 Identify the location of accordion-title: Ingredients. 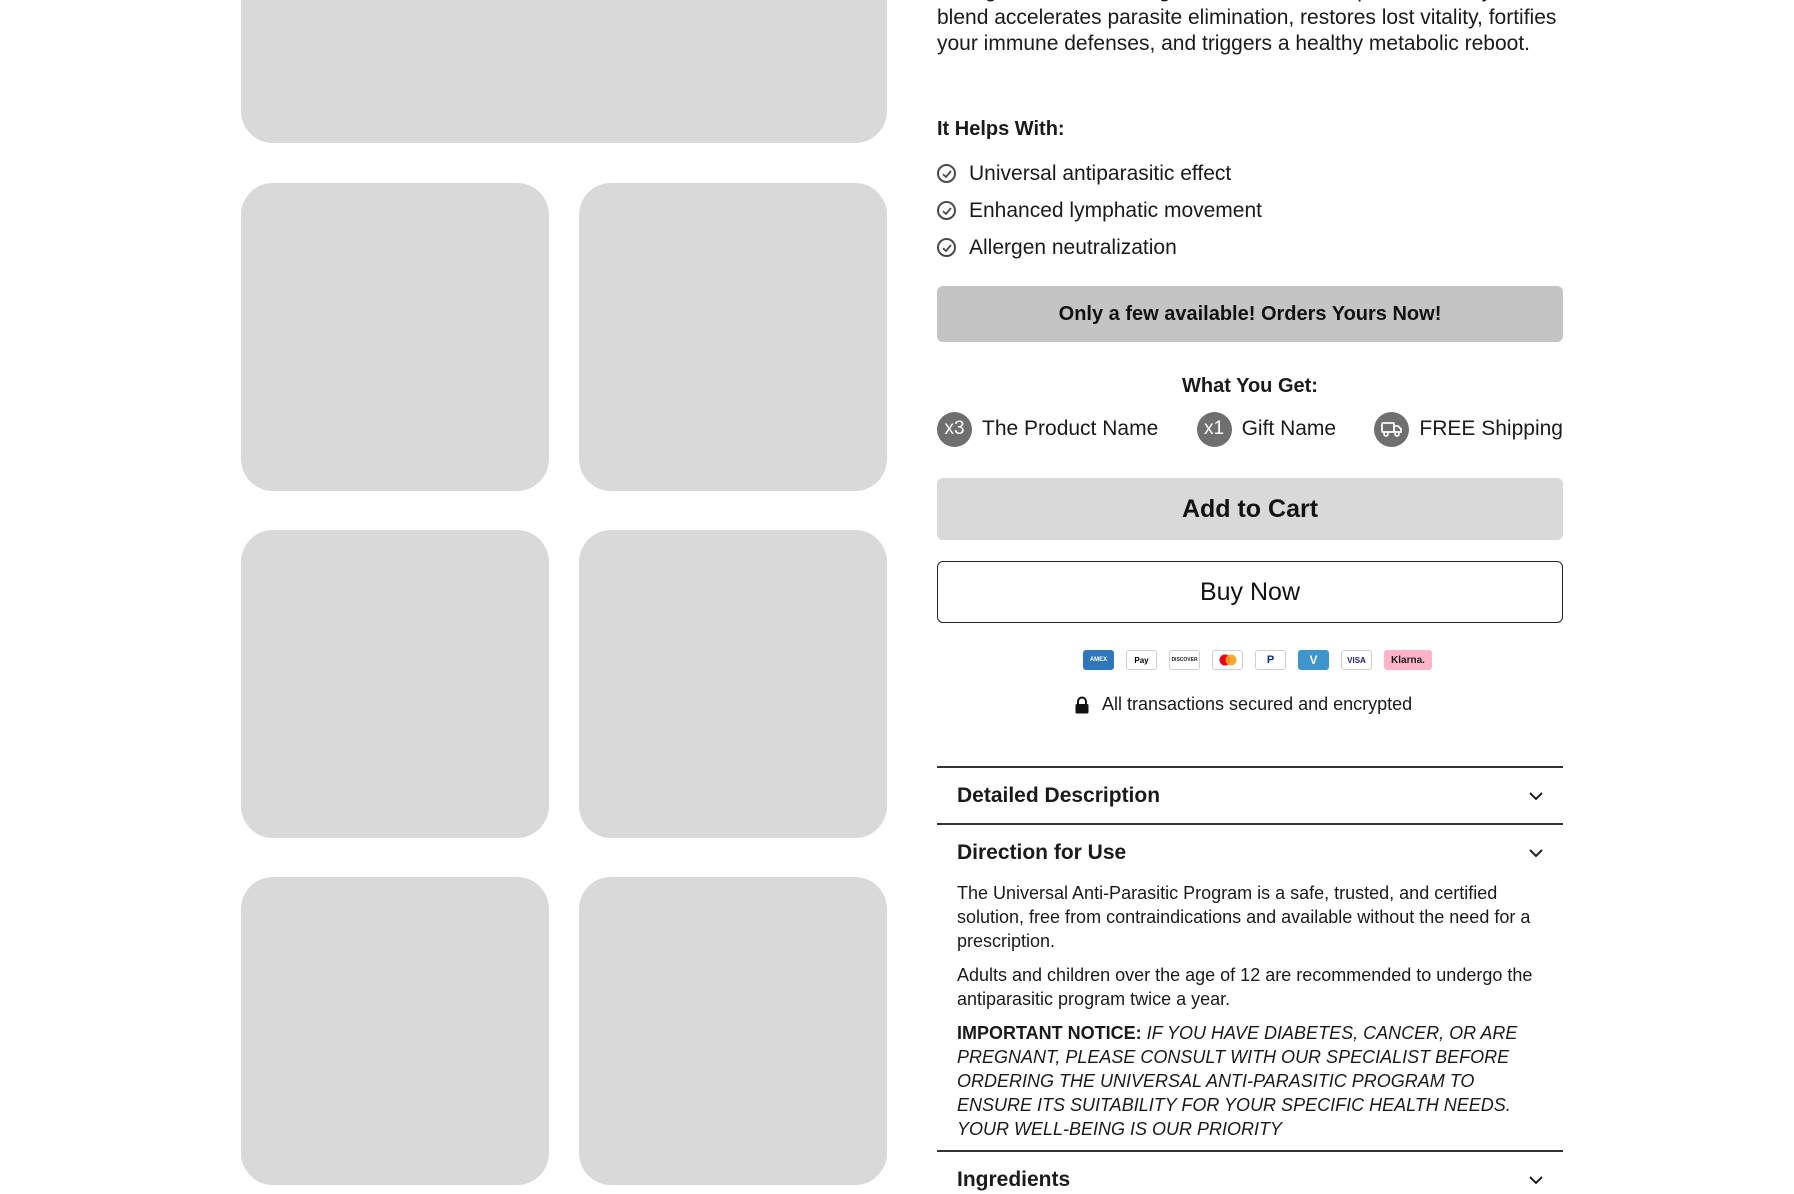
(1014, 1179).